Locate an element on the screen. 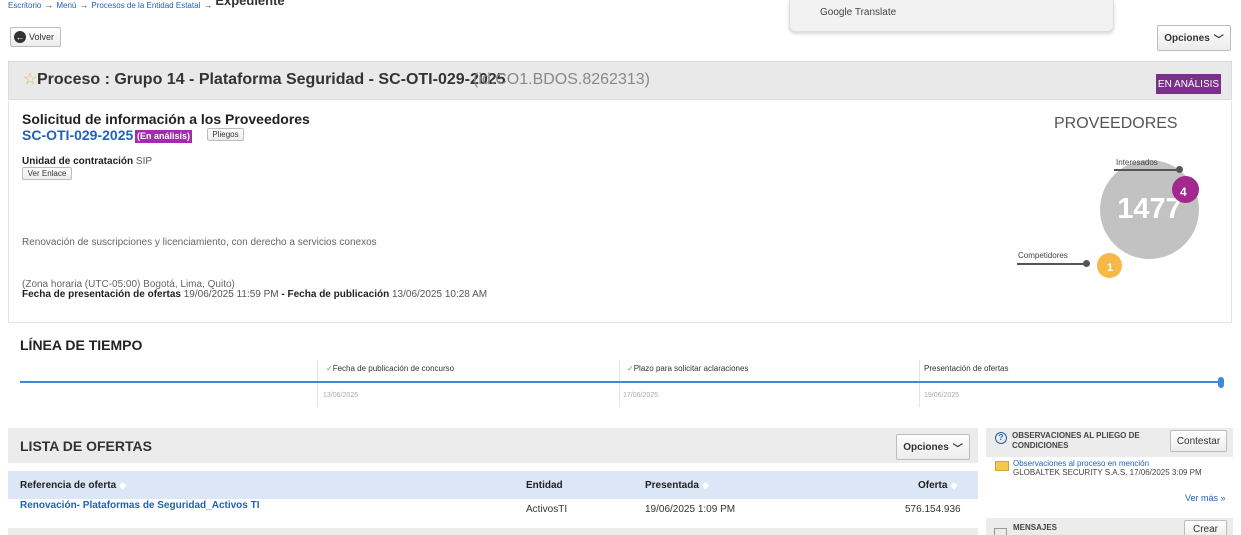 Image resolution: width=1241 pixels, height=535 pixels. competidores-dot is located at coordinates (1086, 263).